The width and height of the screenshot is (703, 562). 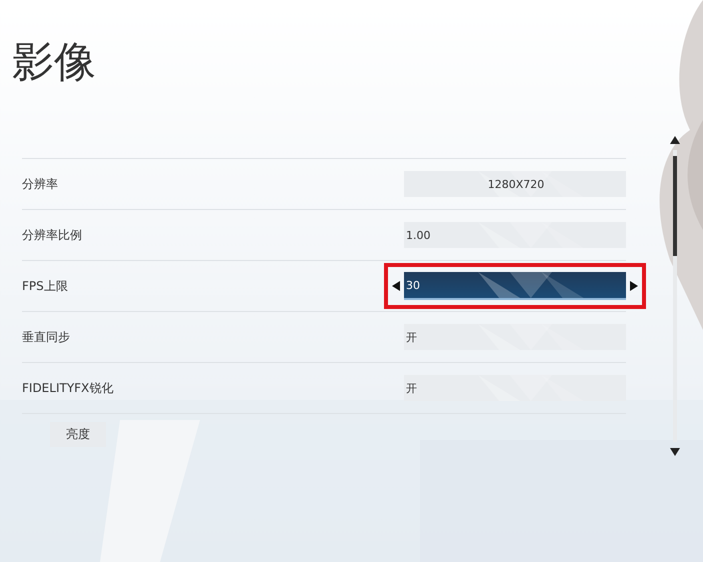 What do you see at coordinates (515, 286) in the screenshot?
I see `option-selector: 30` at bounding box center [515, 286].